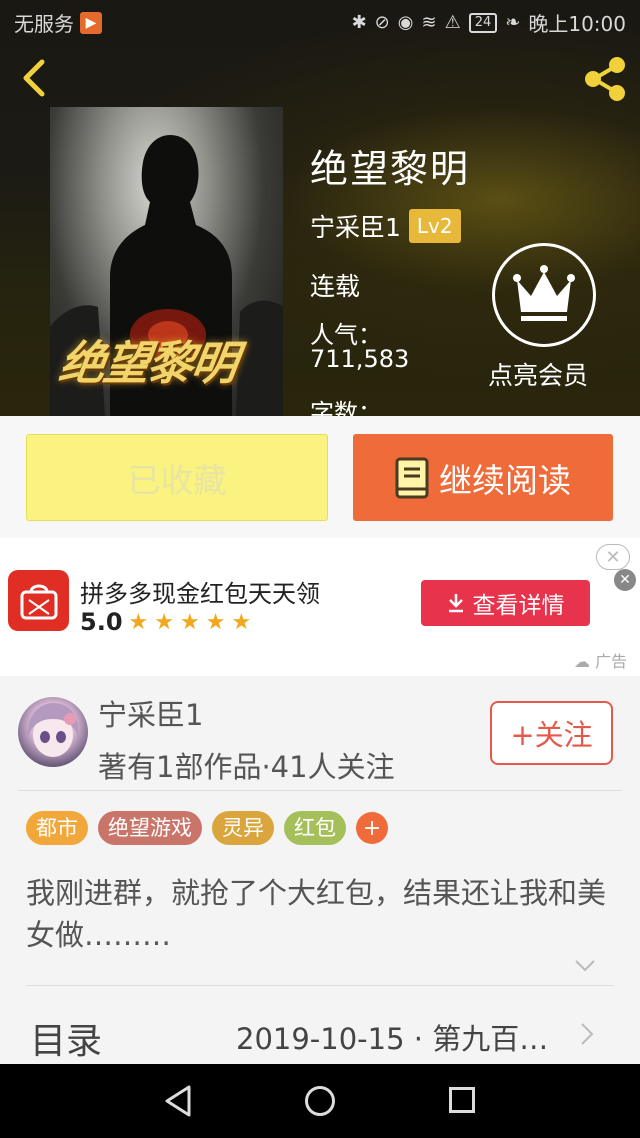  What do you see at coordinates (246, 767) in the screenshot?
I see `author-stats: 著有1部作品·41人关注` at bounding box center [246, 767].